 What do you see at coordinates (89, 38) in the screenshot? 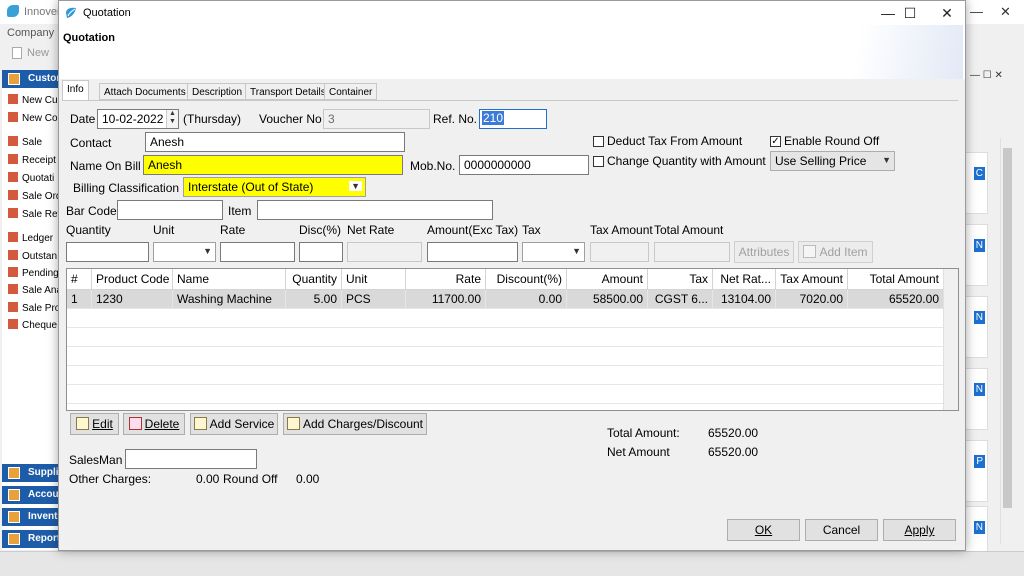
I see `dialog-header: Quotation` at bounding box center [89, 38].